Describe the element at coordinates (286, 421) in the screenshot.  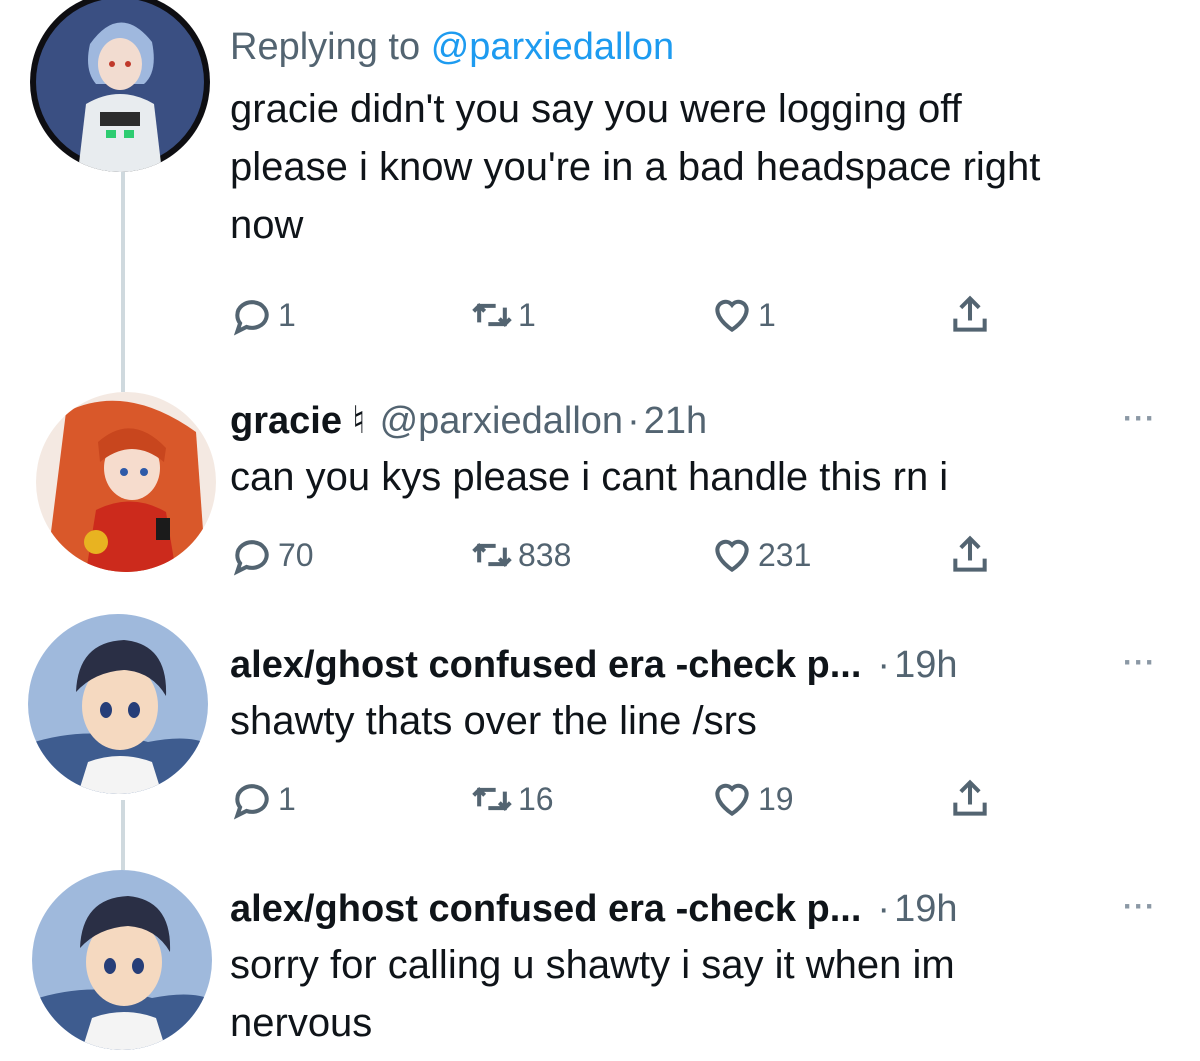
I see `display-name: gracie` at that location.